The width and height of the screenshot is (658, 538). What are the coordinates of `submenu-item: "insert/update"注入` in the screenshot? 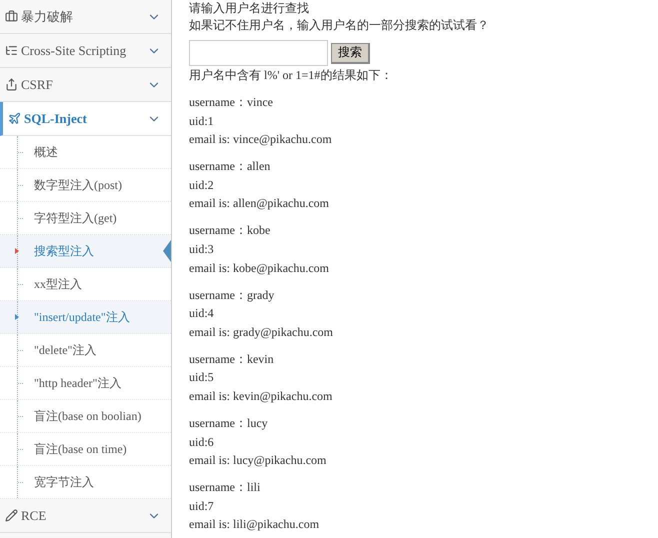 It's located at (85, 317).